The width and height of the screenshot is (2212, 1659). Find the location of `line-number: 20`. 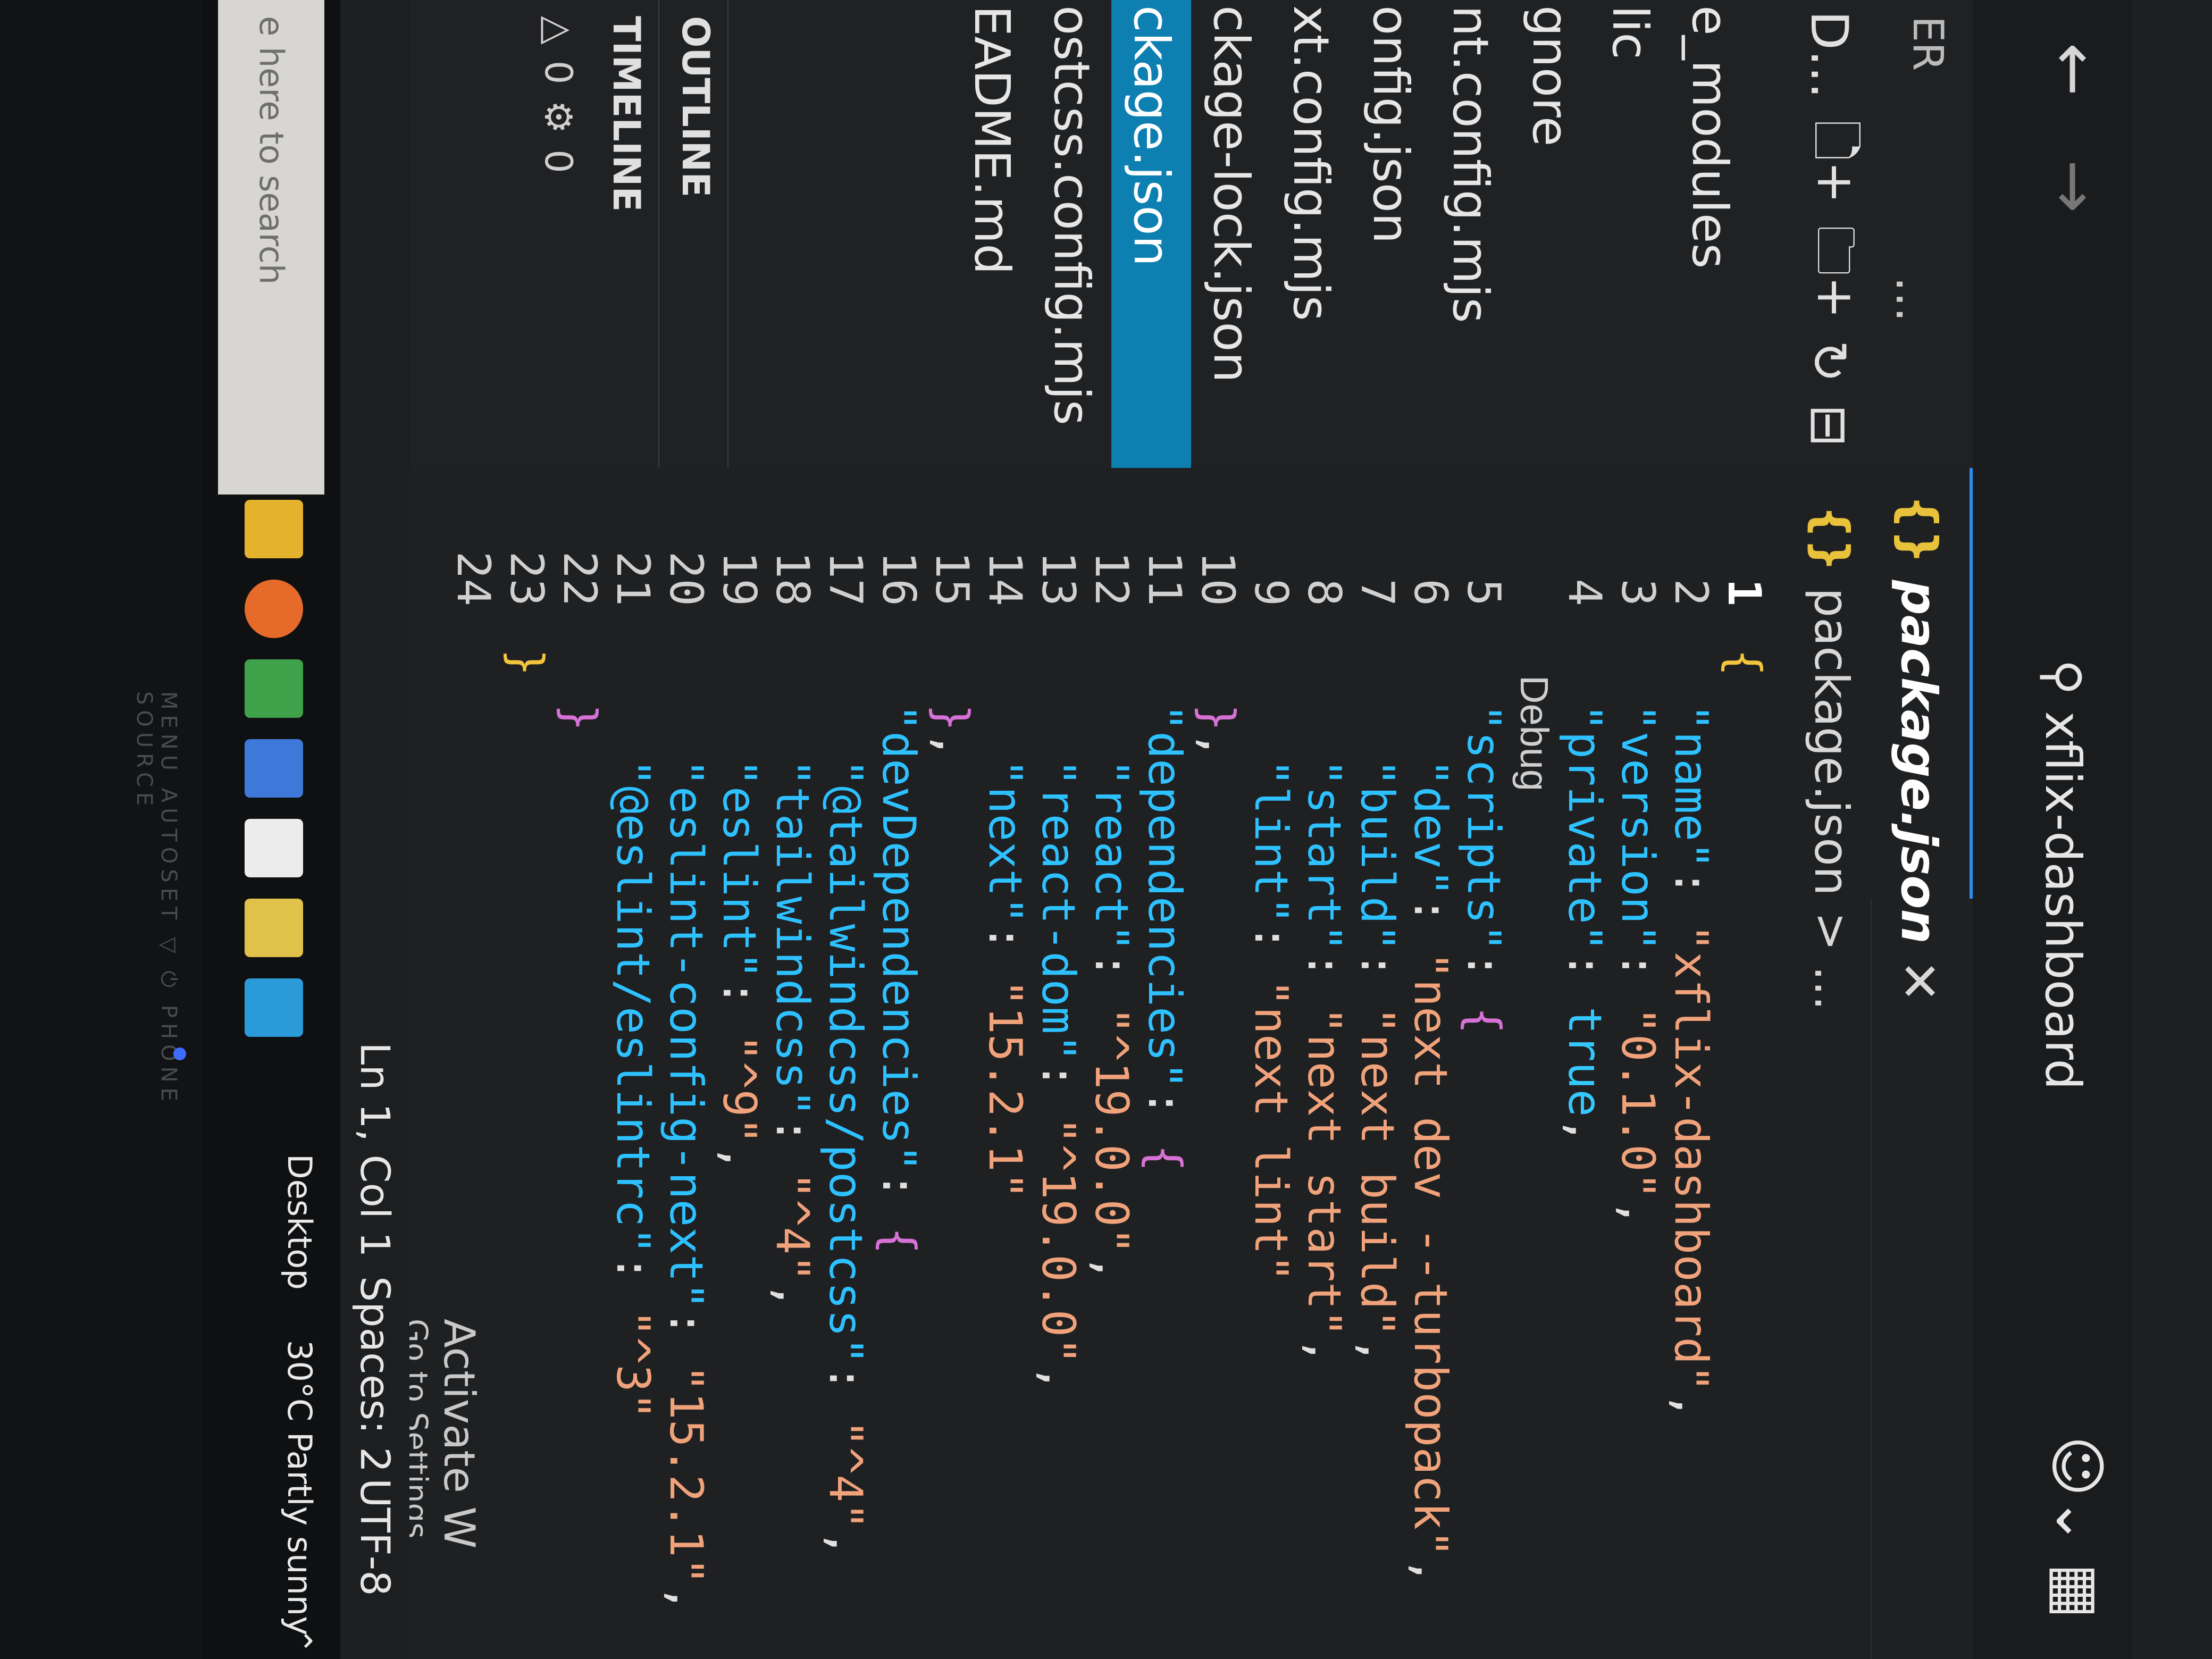

line-number: 20 is located at coordinates (686, 578).